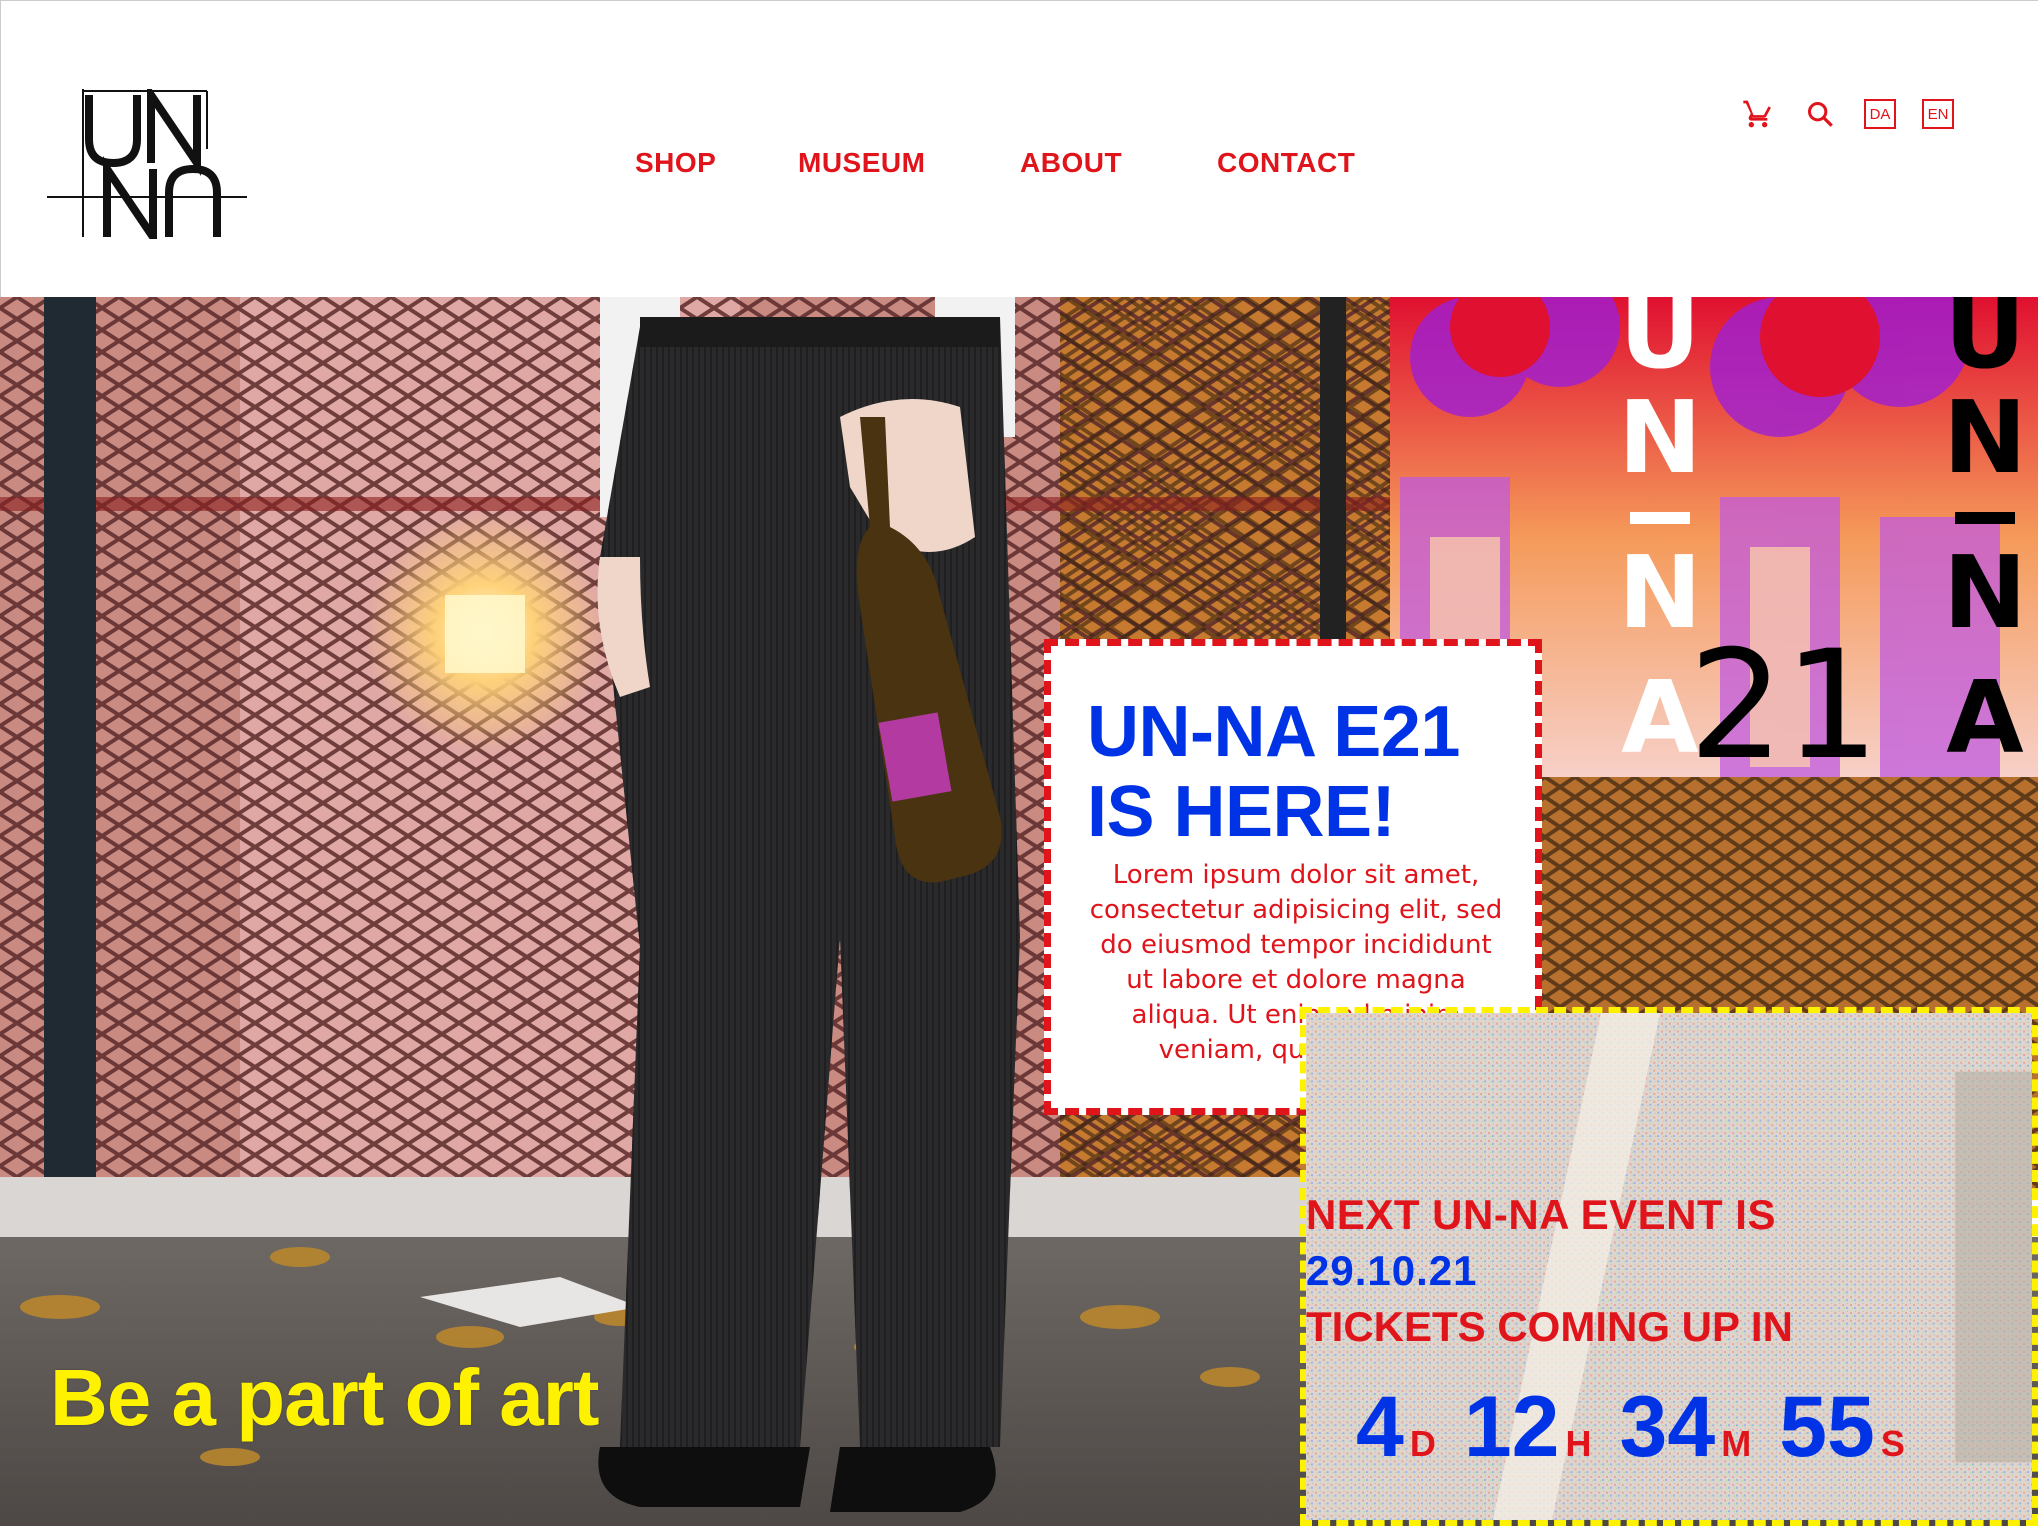  Describe the element at coordinates (1847, 114) in the screenshot. I see `header-tools: DA EN` at that location.